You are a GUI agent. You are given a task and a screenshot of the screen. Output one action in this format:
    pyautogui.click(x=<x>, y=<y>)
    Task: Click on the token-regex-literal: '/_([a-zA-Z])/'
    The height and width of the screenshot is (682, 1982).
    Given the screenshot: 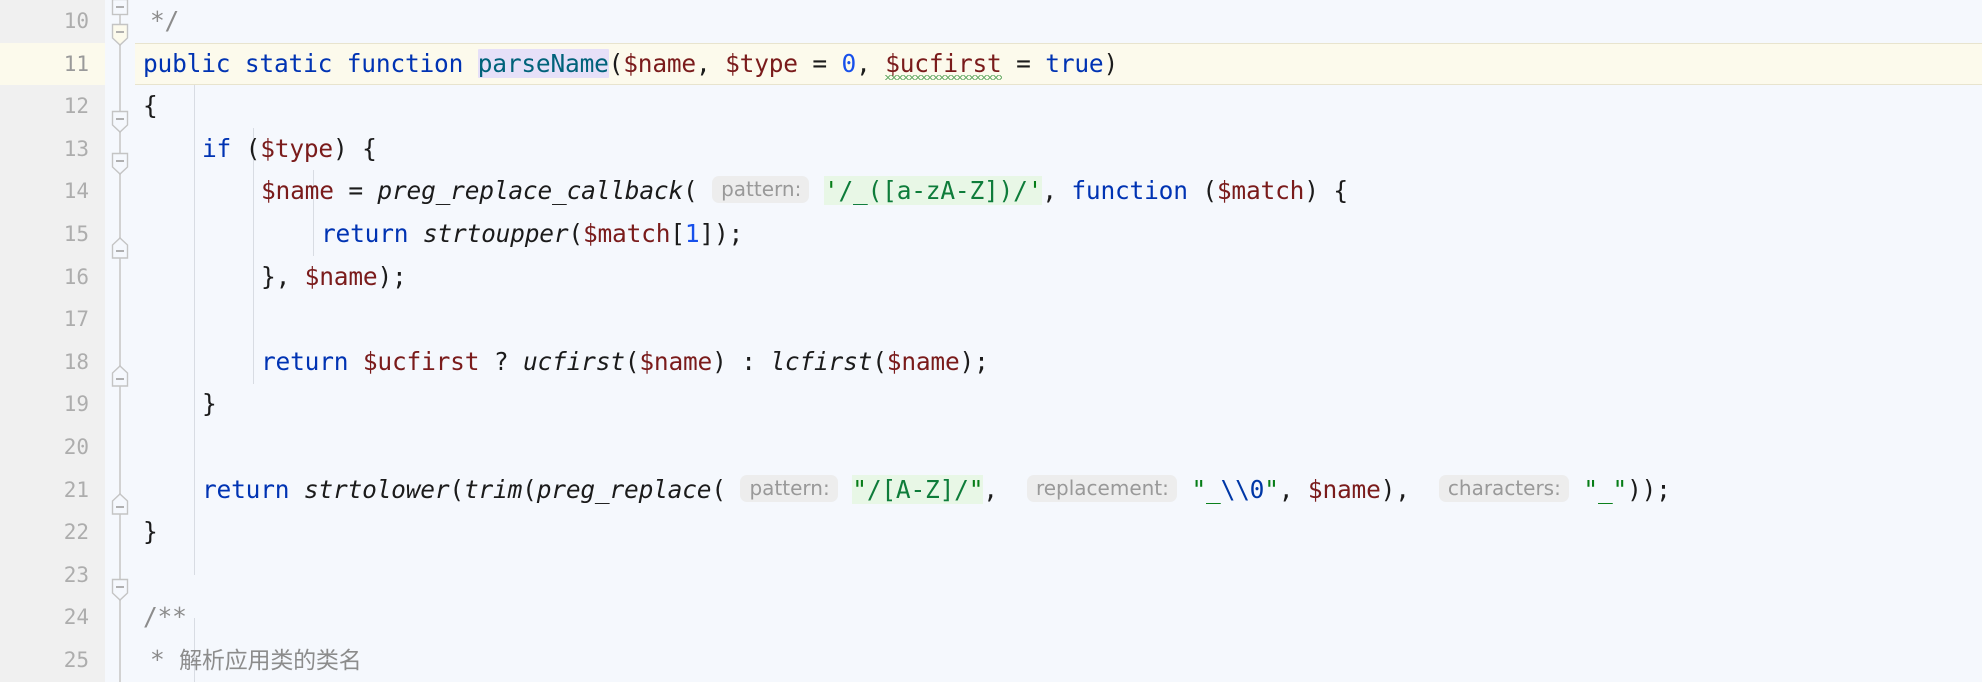 What is the action you would take?
    pyautogui.click(x=933, y=191)
    